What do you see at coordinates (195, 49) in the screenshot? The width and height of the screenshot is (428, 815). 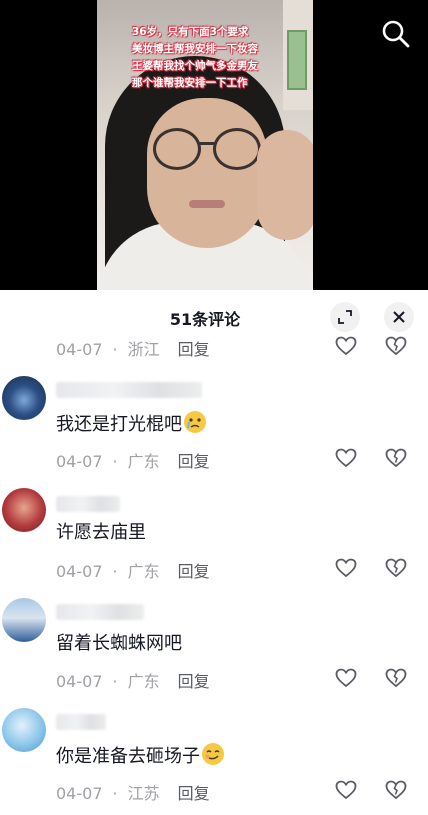 I see `caption-line: 美妆博主帮我安排一下妆容` at bounding box center [195, 49].